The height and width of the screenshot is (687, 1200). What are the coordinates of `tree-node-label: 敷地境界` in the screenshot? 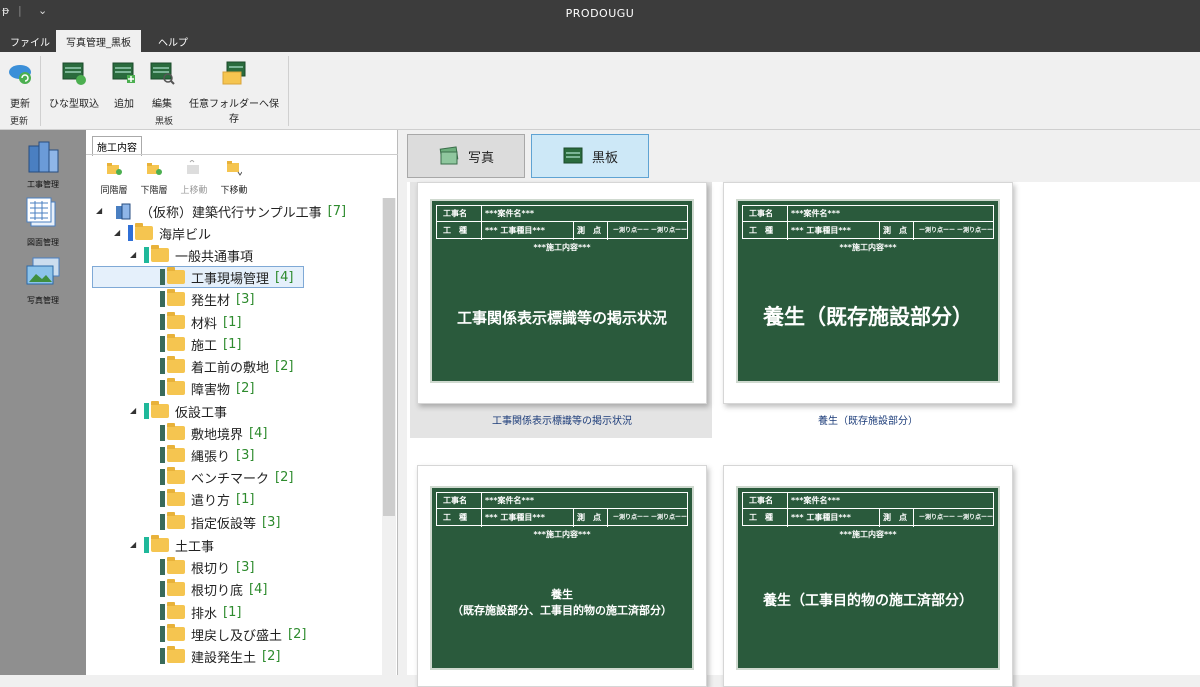 It's located at (217, 435).